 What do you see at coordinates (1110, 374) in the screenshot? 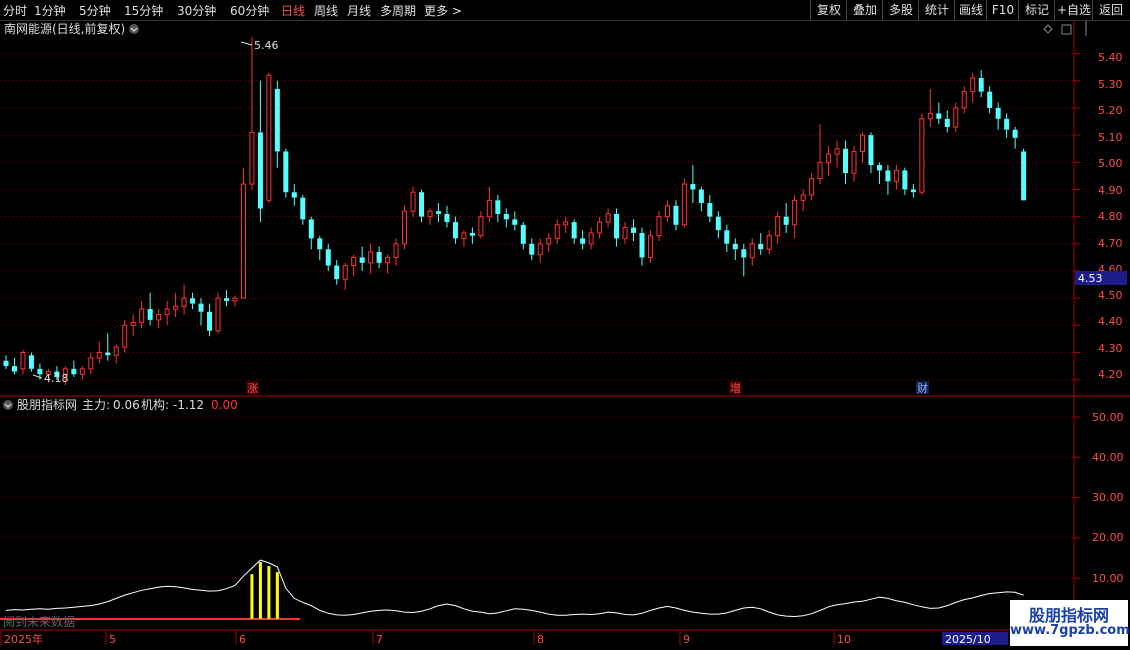
I see `price-tick: 4.20` at bounding box center [1110, 374].